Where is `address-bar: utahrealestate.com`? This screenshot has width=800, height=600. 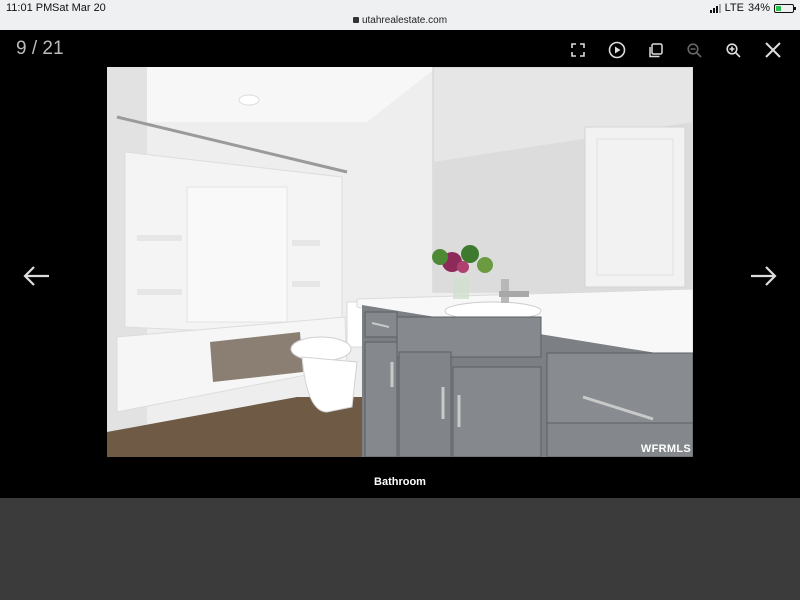
address-bar: utahrealestate.com is located at coordinates (400, 20).